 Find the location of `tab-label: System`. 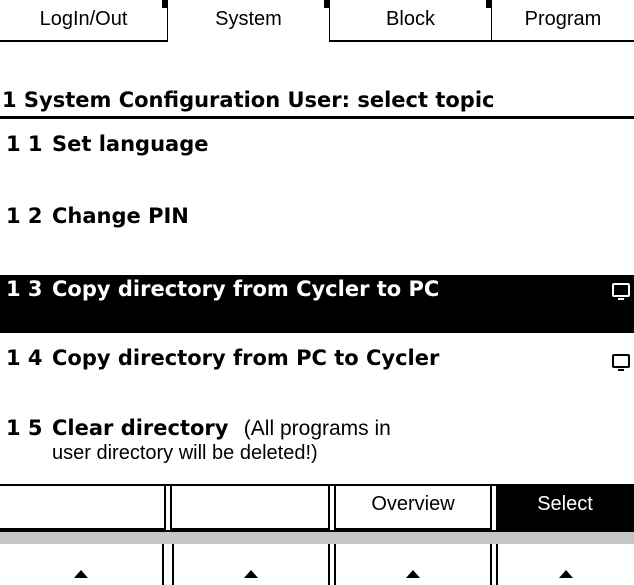

tab-label: System is located at coordinates (248, 19).